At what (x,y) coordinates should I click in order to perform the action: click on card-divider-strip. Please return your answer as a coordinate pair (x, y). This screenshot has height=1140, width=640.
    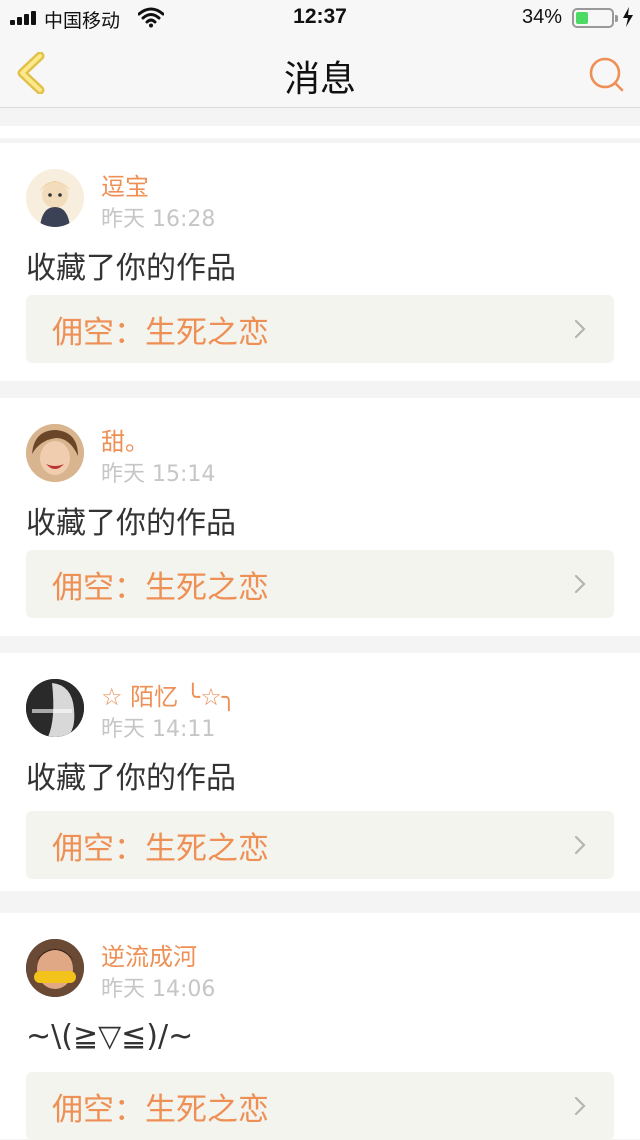
    Looking at the image, I should click on (320, 132).